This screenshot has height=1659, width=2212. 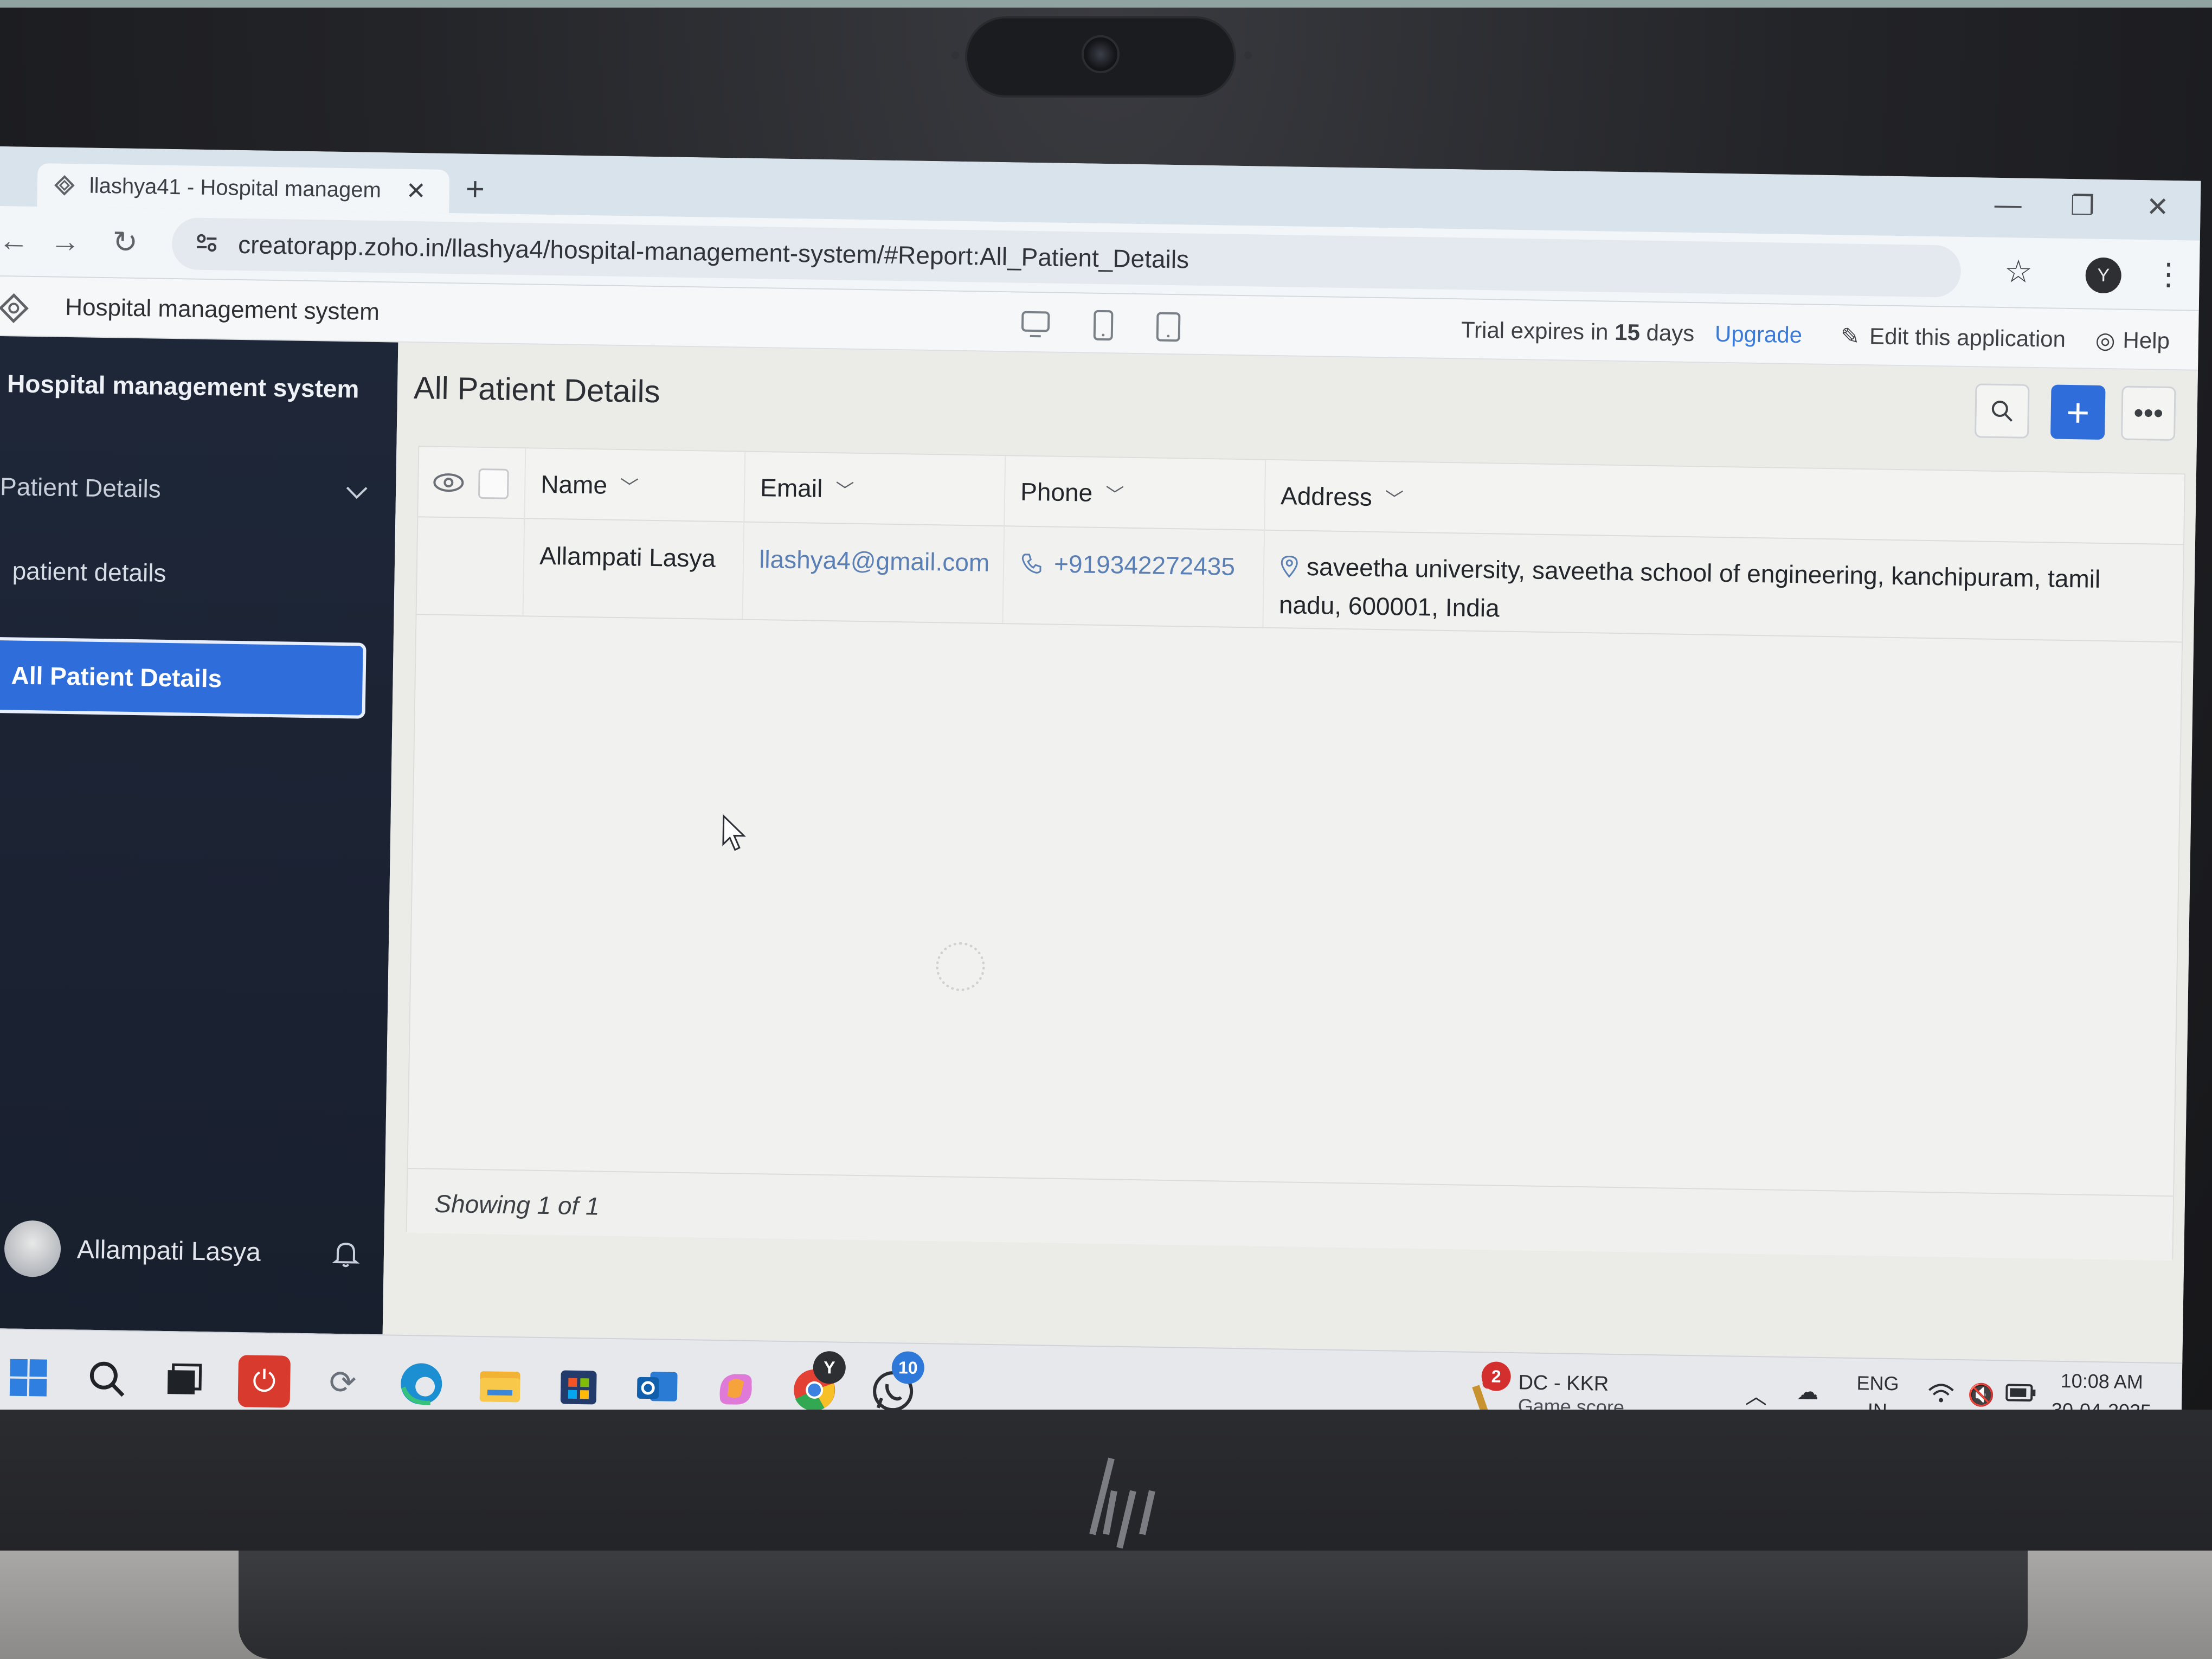 What do you see at coordinates (2146, 340) in the screenshot?
I see `help-label: Help` at bounding box center [2146, 340].